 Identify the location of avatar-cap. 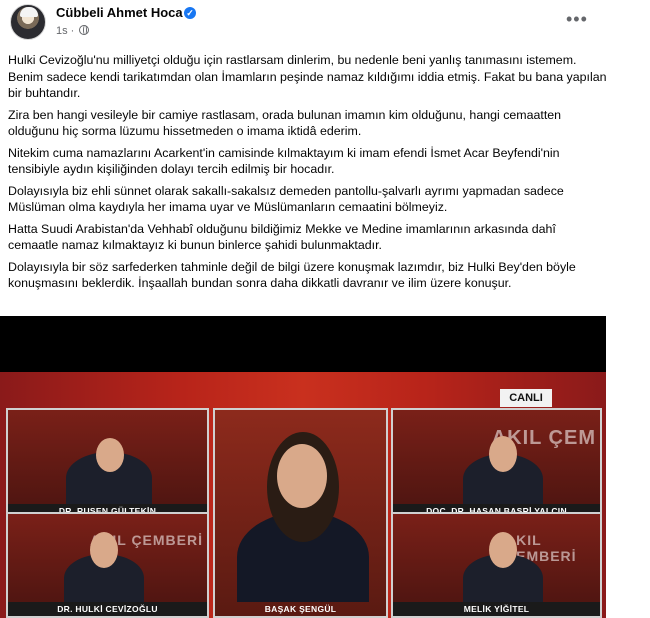
(29, 12).